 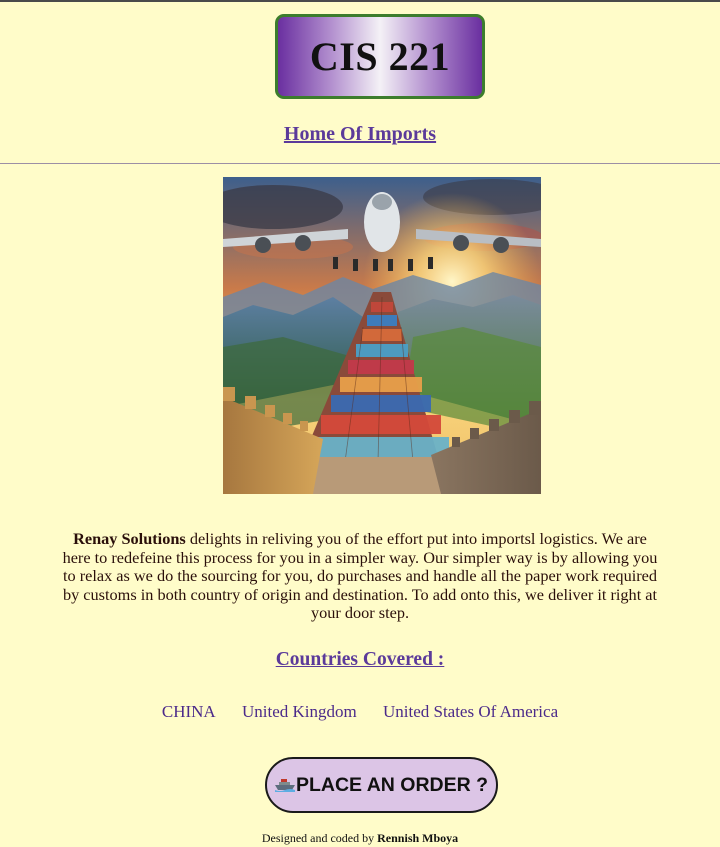 What do you see at coordinates (299, 711) in the screenshot?
I see `country-united-kingdom: United Kingdom` at bounding box center [299, 711].